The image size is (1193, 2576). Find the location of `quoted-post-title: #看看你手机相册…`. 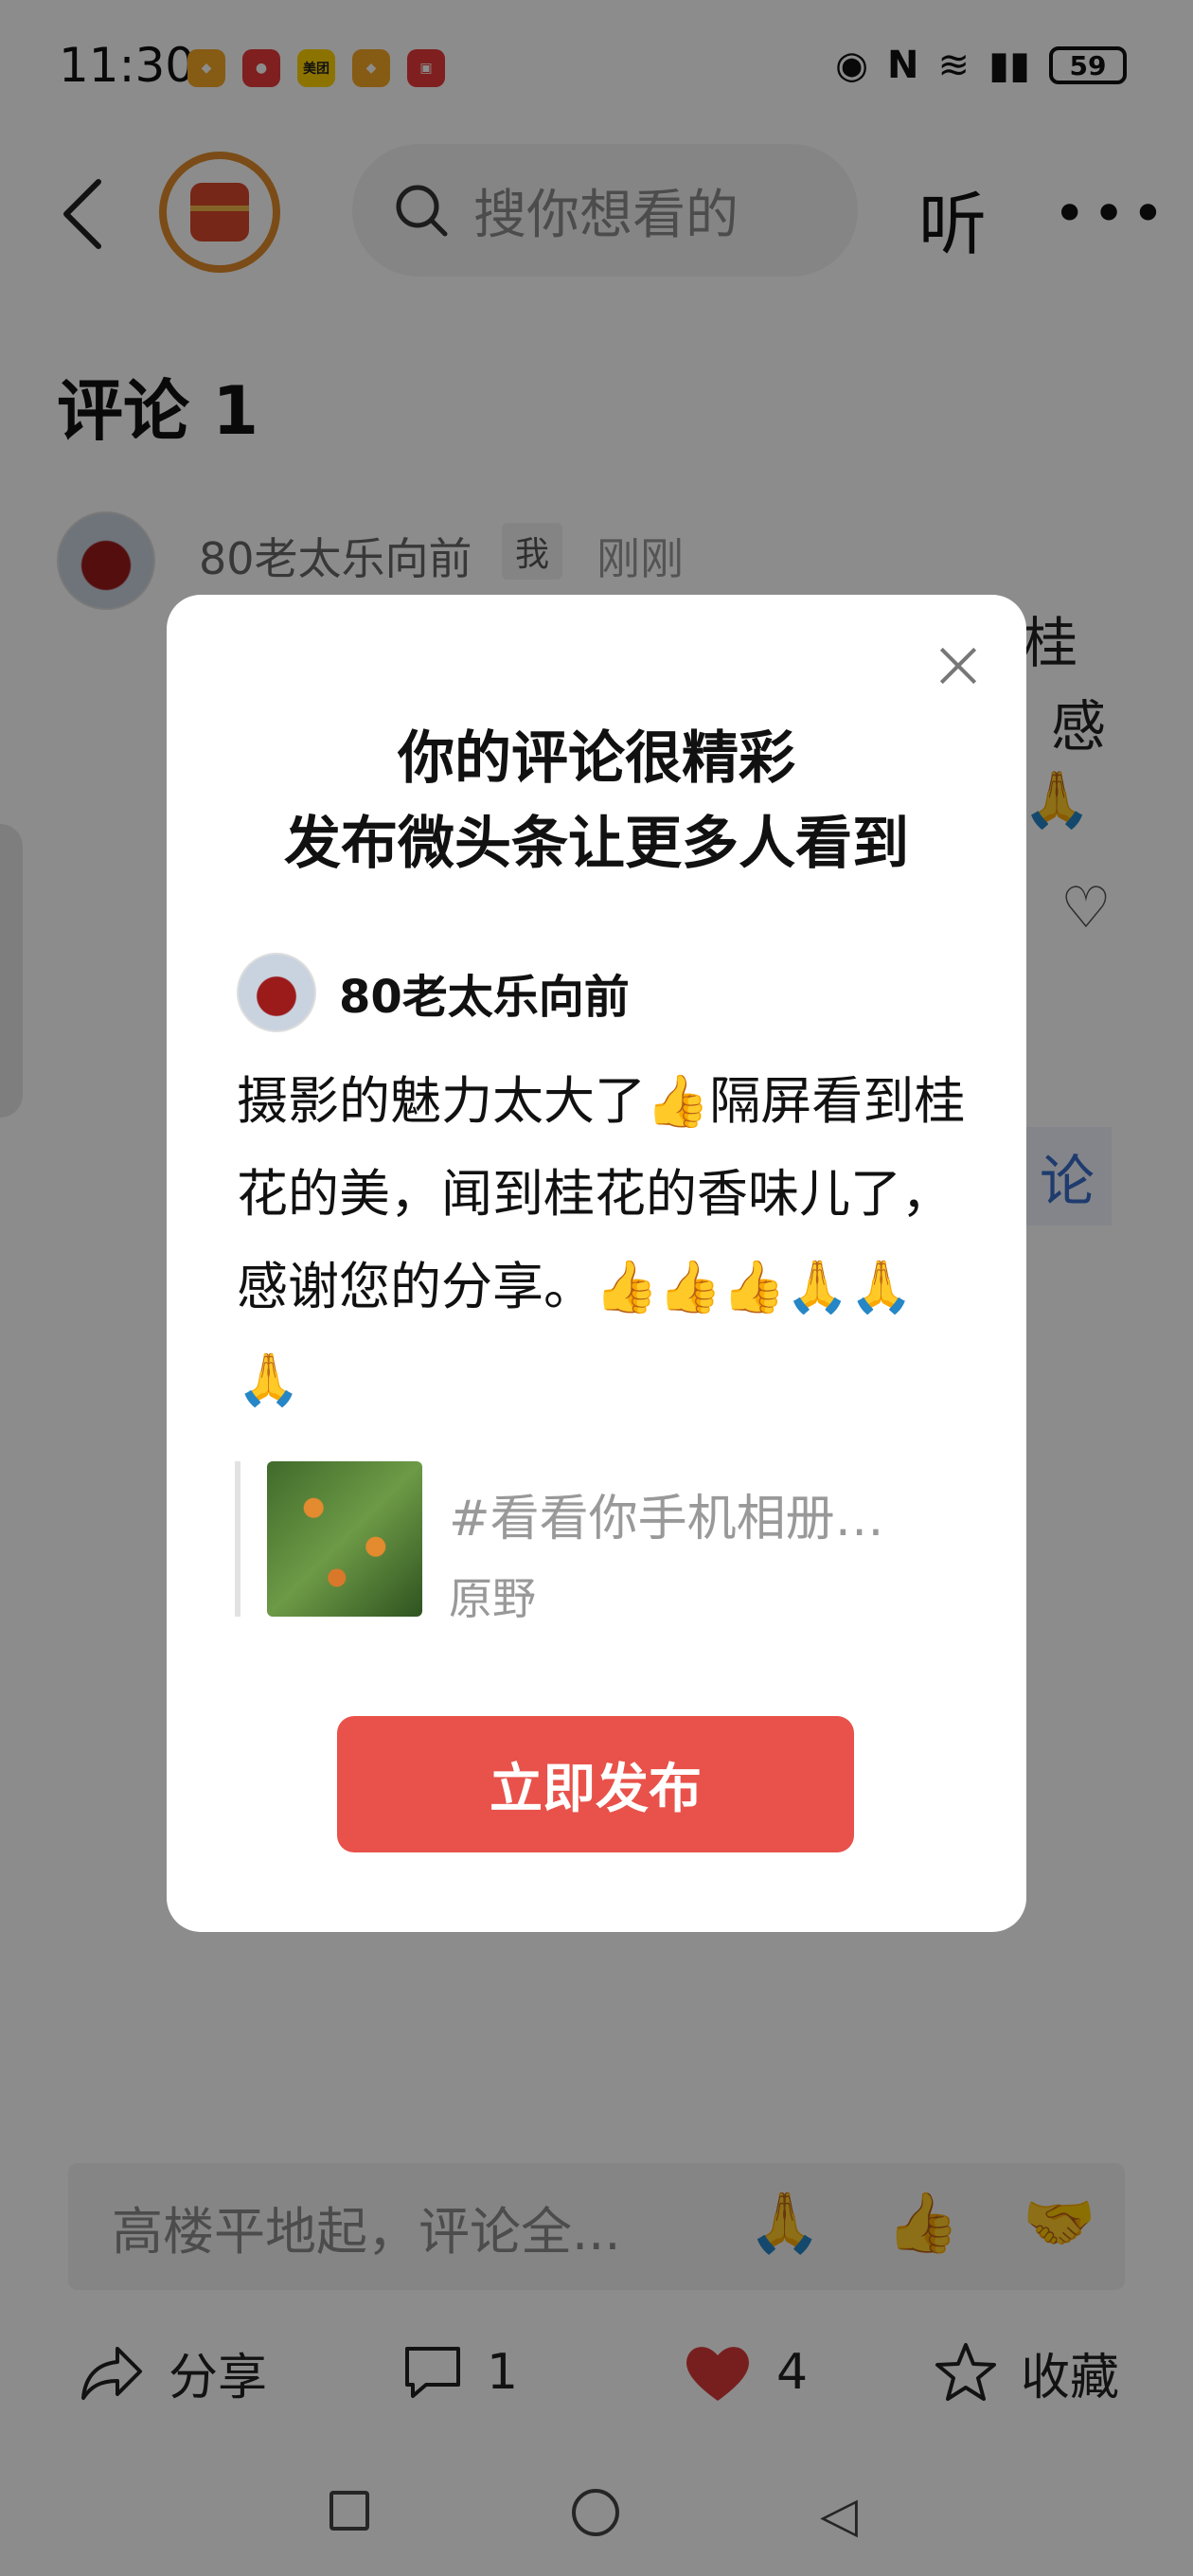

quoted-post-title: #看看你手机相册… is located at coordinates (666, 1519).